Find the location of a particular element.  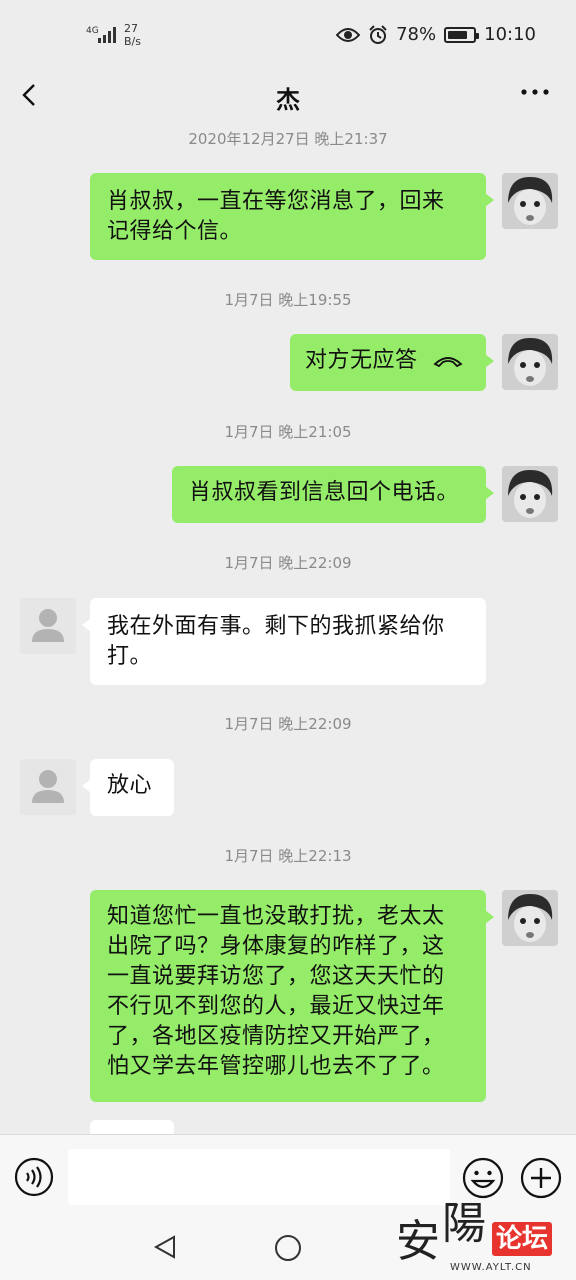

battery-percent: 78% is located at coordinates (416, 34).